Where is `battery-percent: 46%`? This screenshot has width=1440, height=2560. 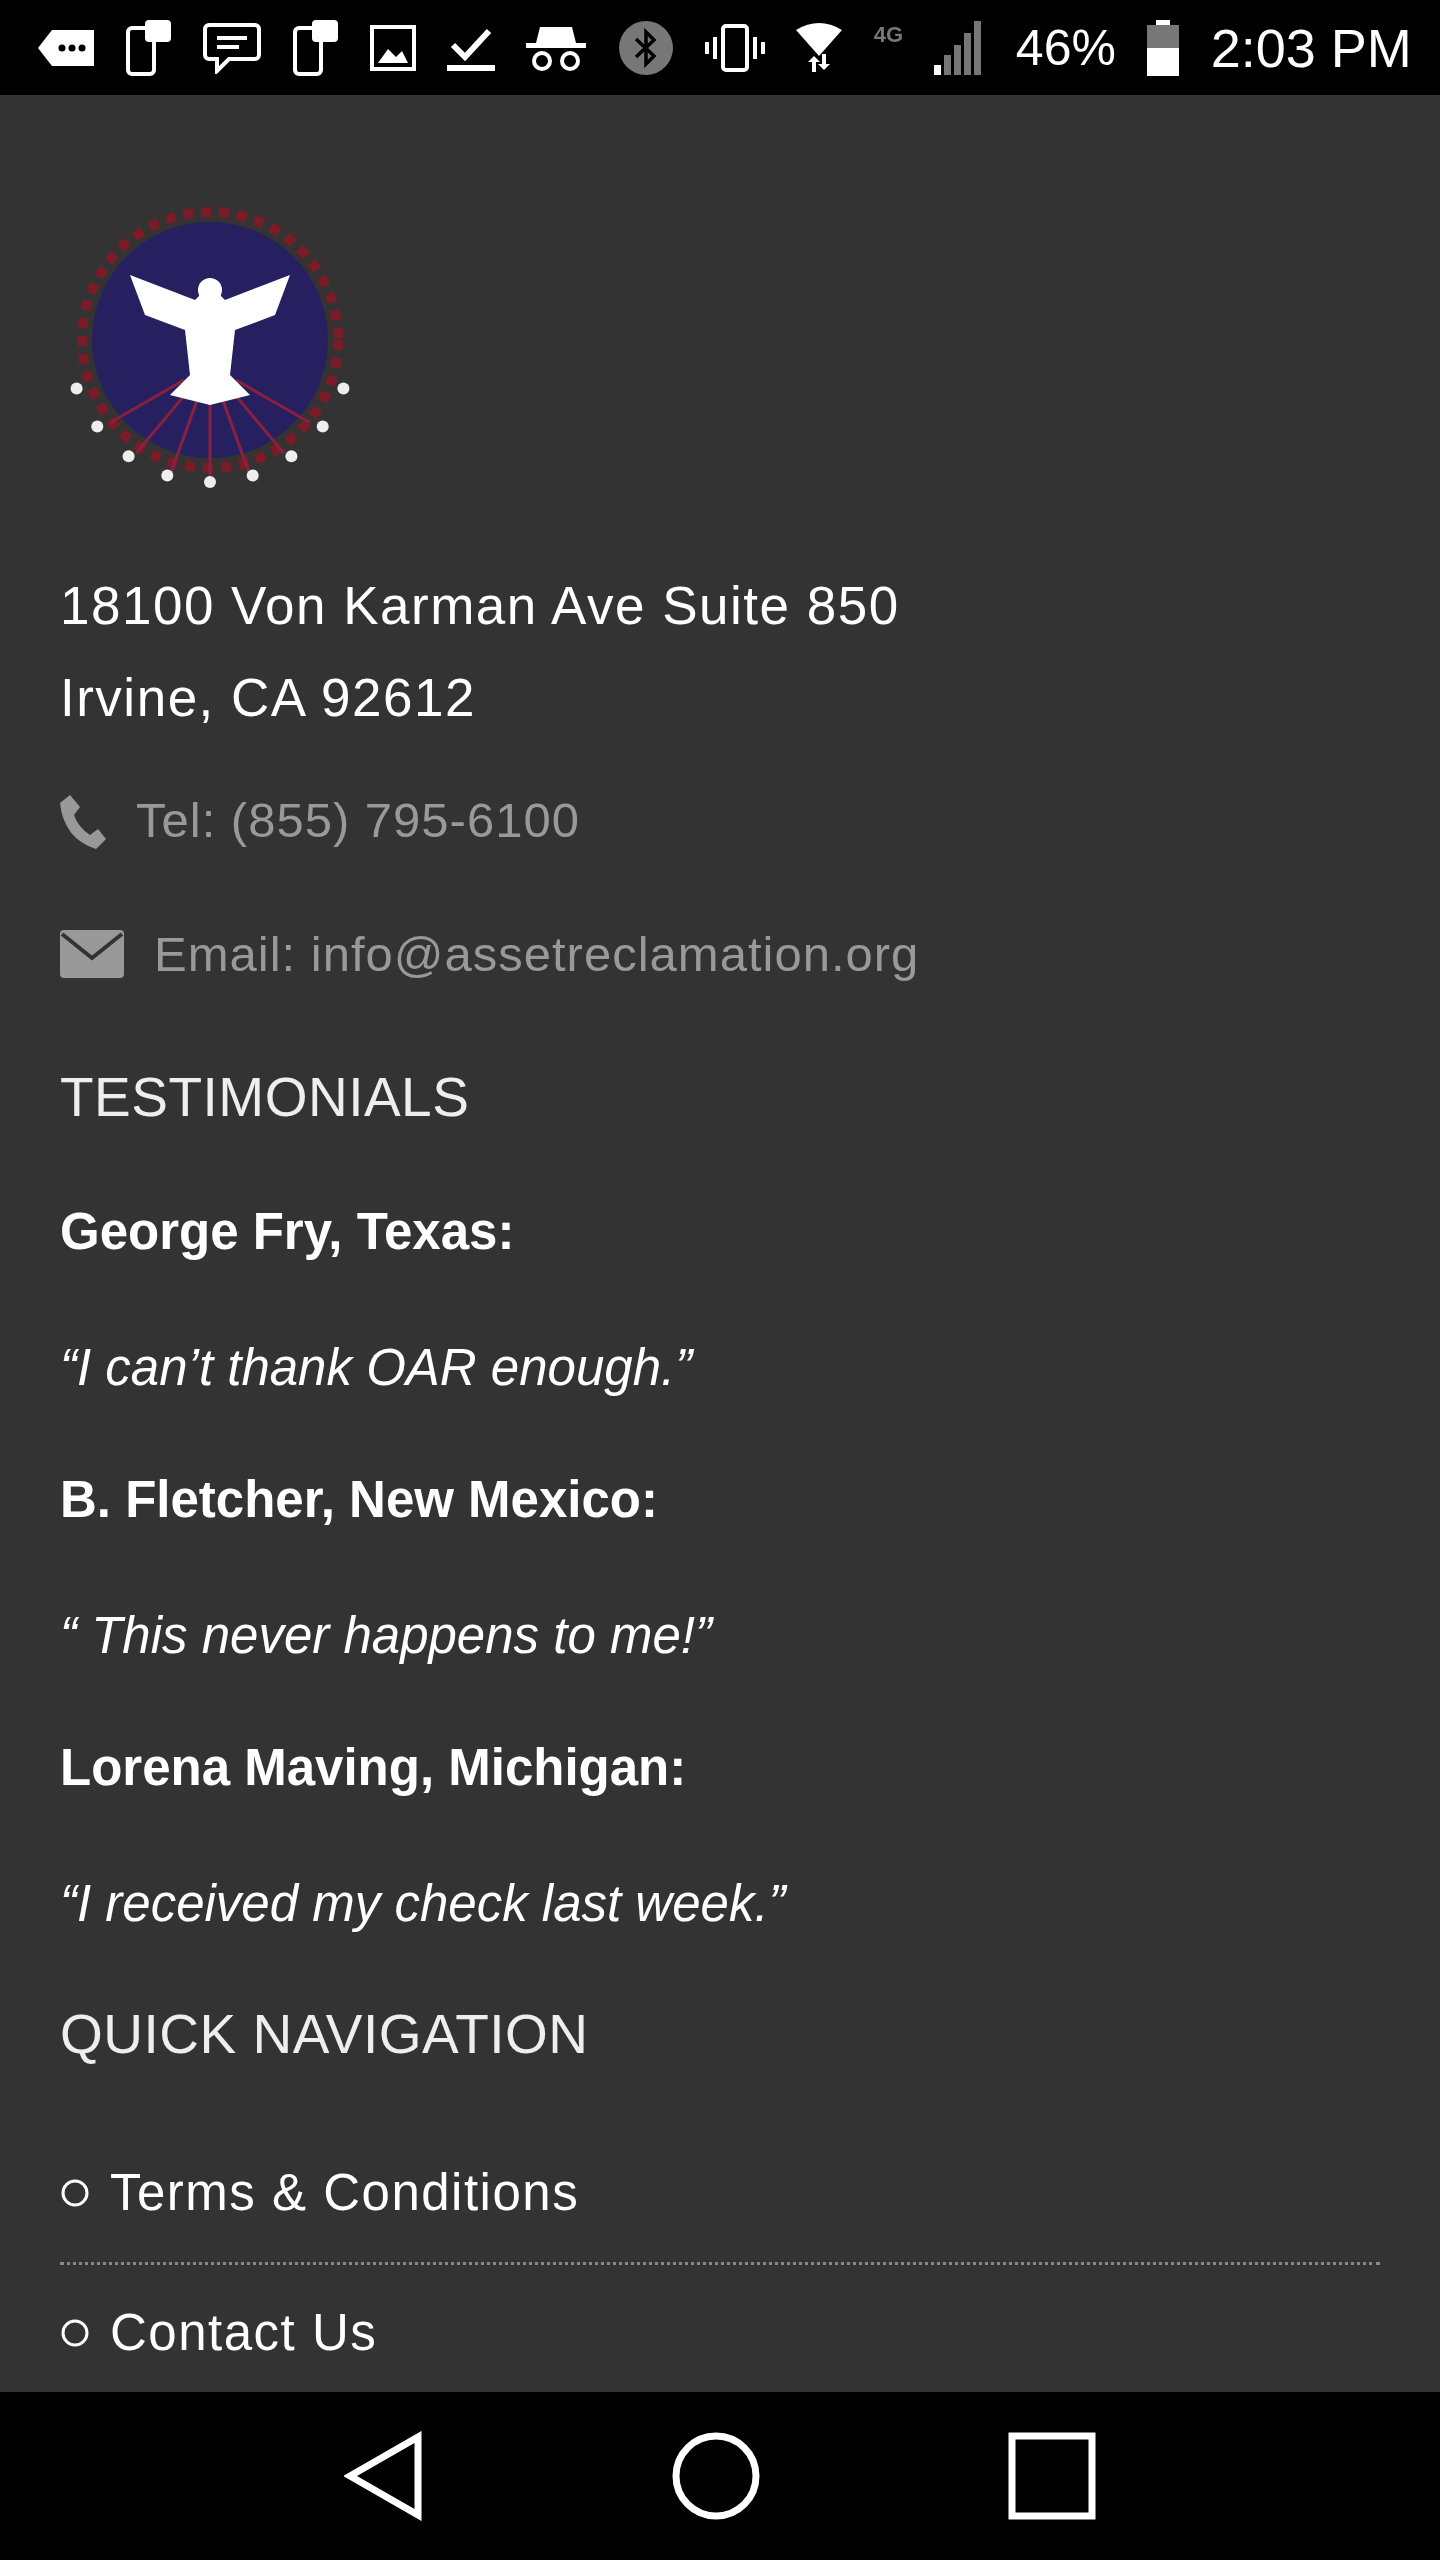
battery-percent: 46% is located at coordinates (1065, 47).